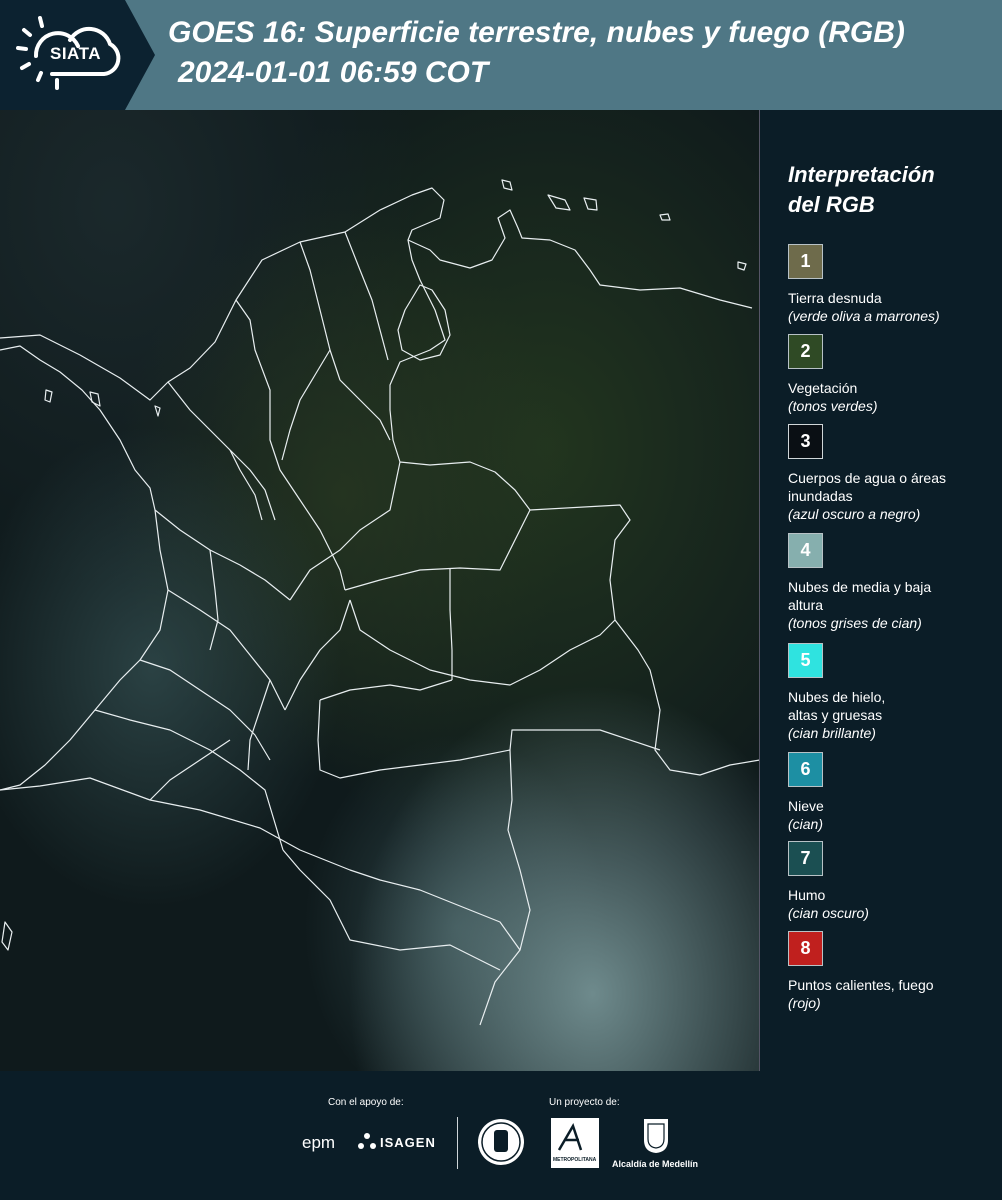 Image resolution: width=1002 pixels, height=1200 pixels. What do you see at coordinates (854, 514) in the screenshot?
I see `legend-note: (azul oscuro a negro)` at bounding box center [854, 514].